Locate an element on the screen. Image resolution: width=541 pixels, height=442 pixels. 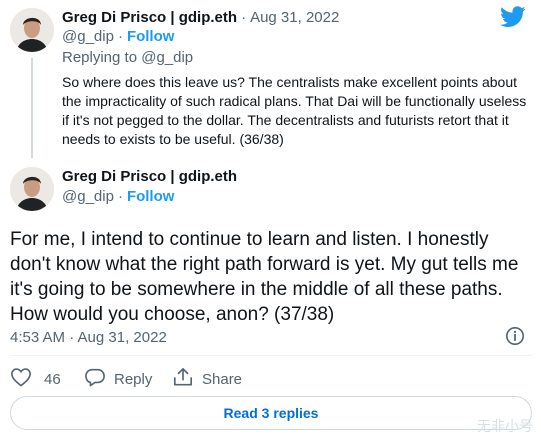
like-count: 46 is located at coordinates (52, 379).